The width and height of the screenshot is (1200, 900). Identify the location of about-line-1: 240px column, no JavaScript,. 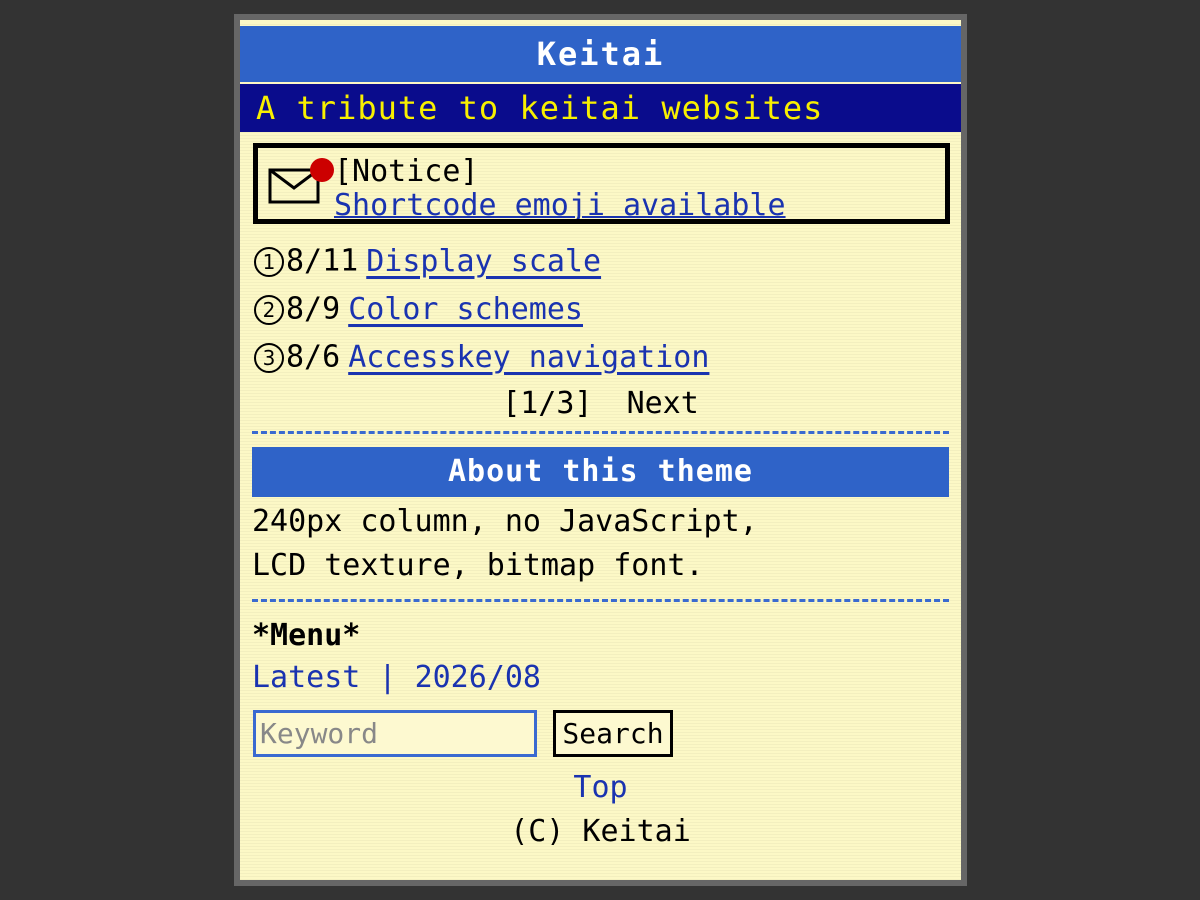
(505, 521).